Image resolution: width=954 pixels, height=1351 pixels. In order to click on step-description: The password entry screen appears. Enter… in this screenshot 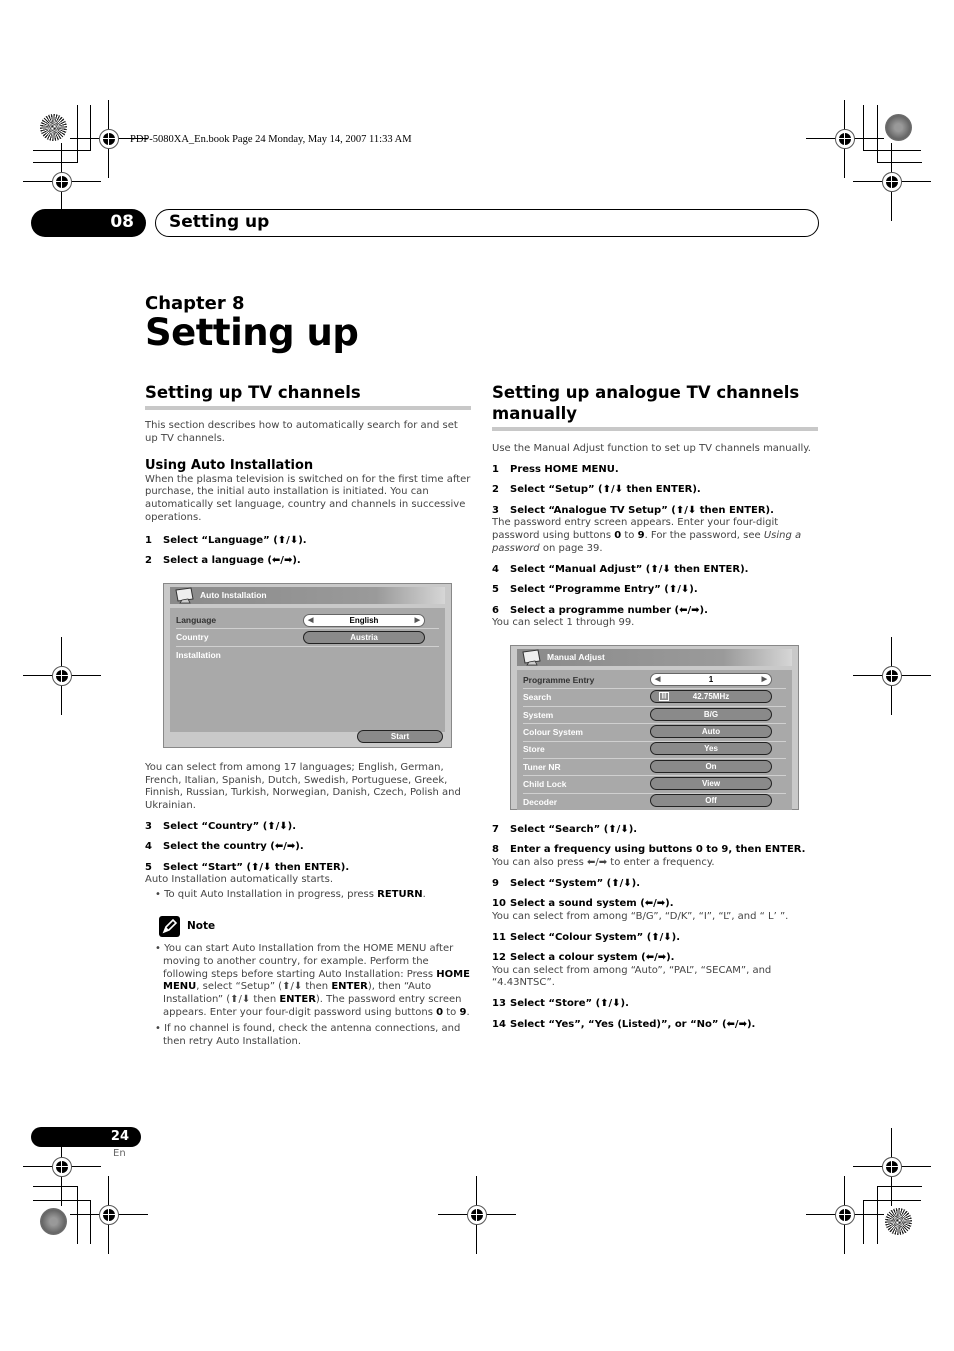, I will do `click(647, 535)`.